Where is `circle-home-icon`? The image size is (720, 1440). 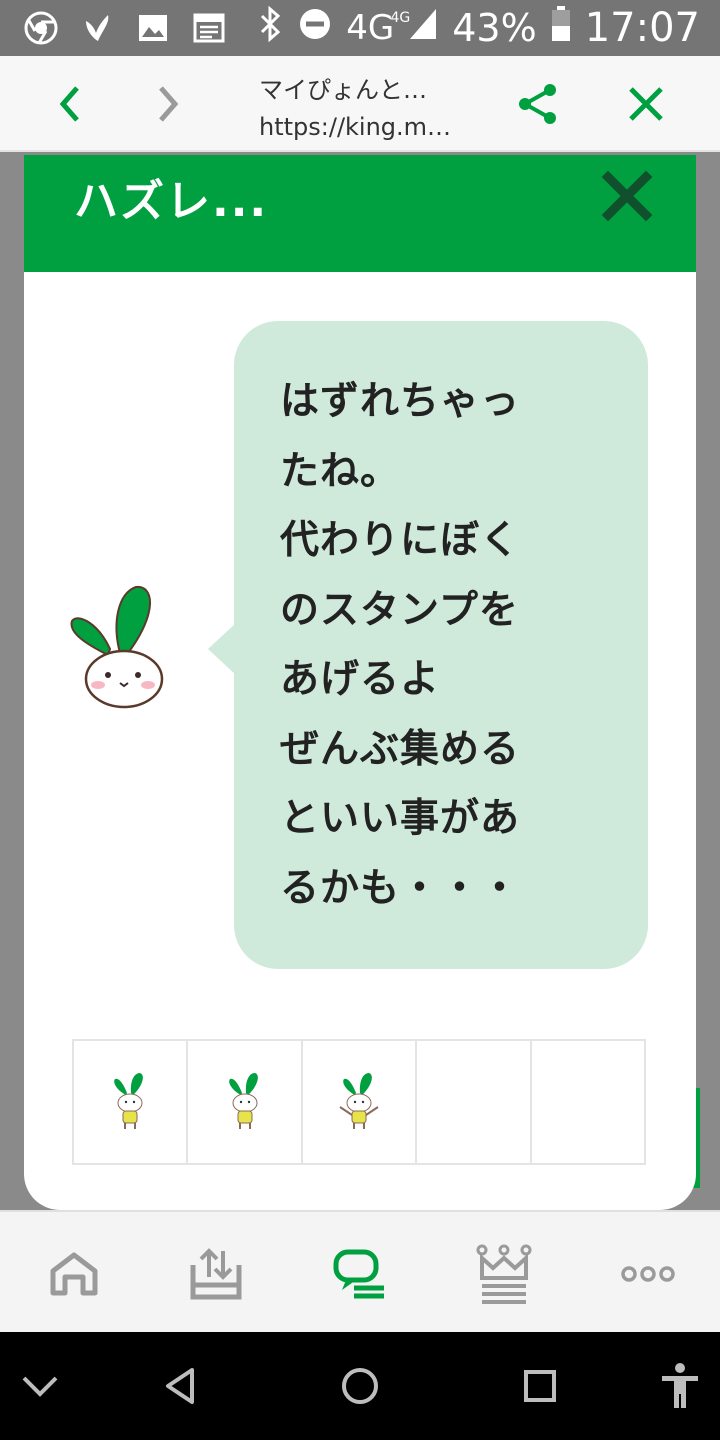 circle-home-icon is located at coordinates (360, 1386).